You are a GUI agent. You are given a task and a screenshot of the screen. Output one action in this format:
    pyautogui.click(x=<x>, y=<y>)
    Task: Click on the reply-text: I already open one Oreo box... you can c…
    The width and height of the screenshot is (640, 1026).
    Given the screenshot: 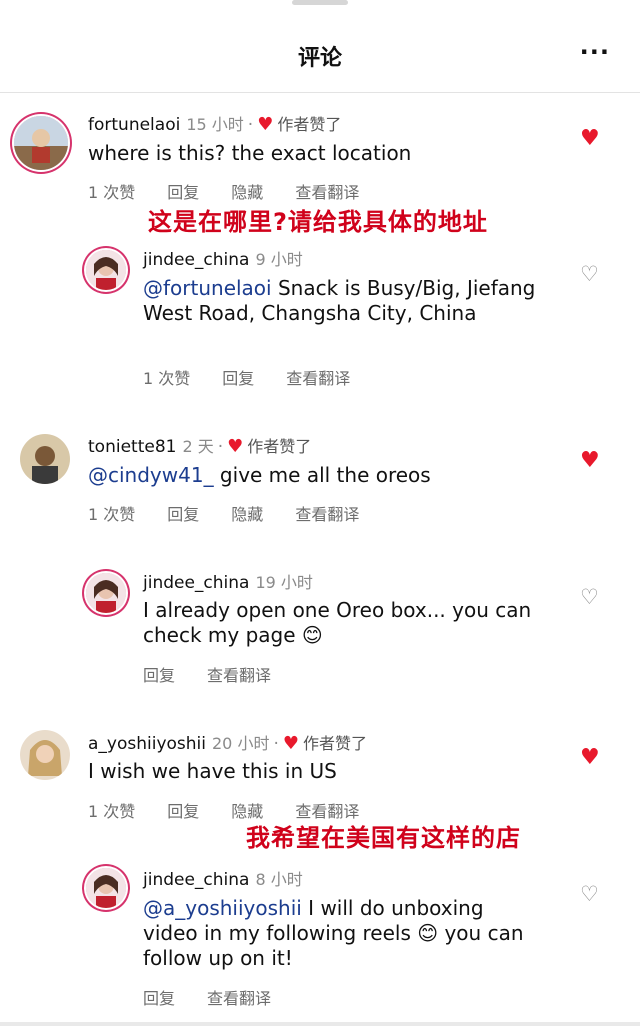 What is the action you would take?
    pyautogui.click(x=353, y=623)
    